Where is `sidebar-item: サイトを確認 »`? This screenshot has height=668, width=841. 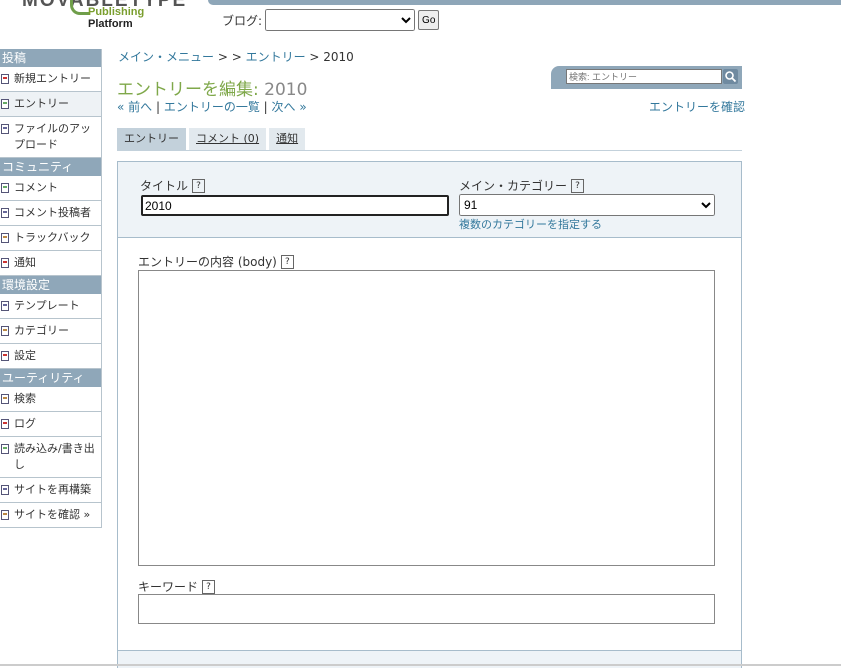 sidebar-item: サイトを確認 » is located at coordinates (50, 515).